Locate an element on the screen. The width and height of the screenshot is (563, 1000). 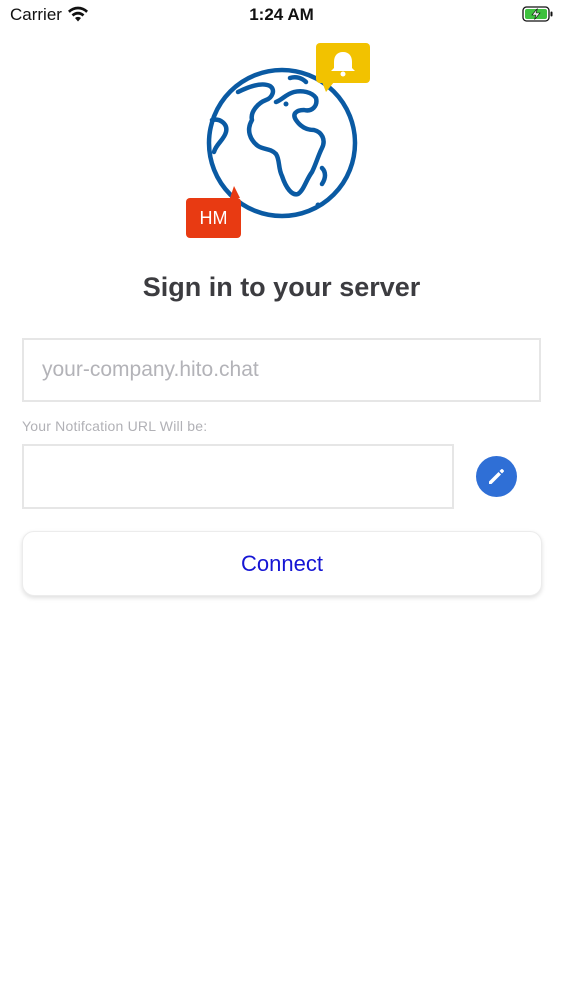
page-title: Sign in to your server is located at coordinates (281, 287).